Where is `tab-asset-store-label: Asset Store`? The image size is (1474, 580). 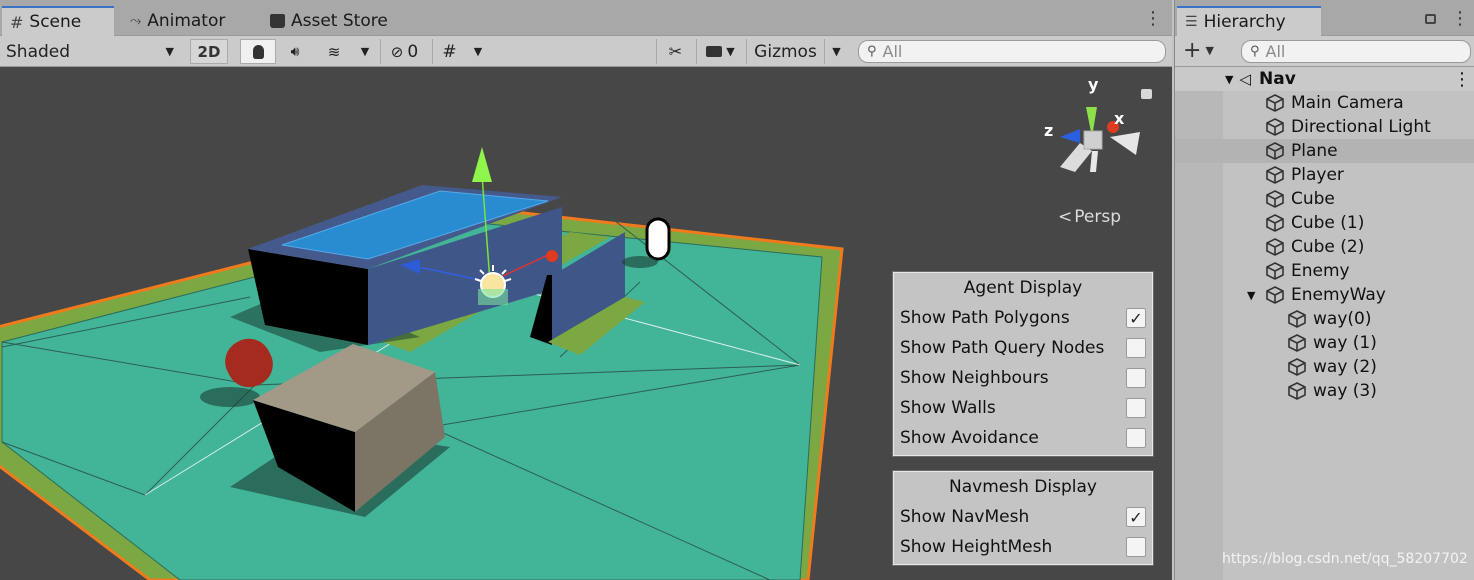 tab-asset-store-label: Asset Store is located at coordinates (339, 21).